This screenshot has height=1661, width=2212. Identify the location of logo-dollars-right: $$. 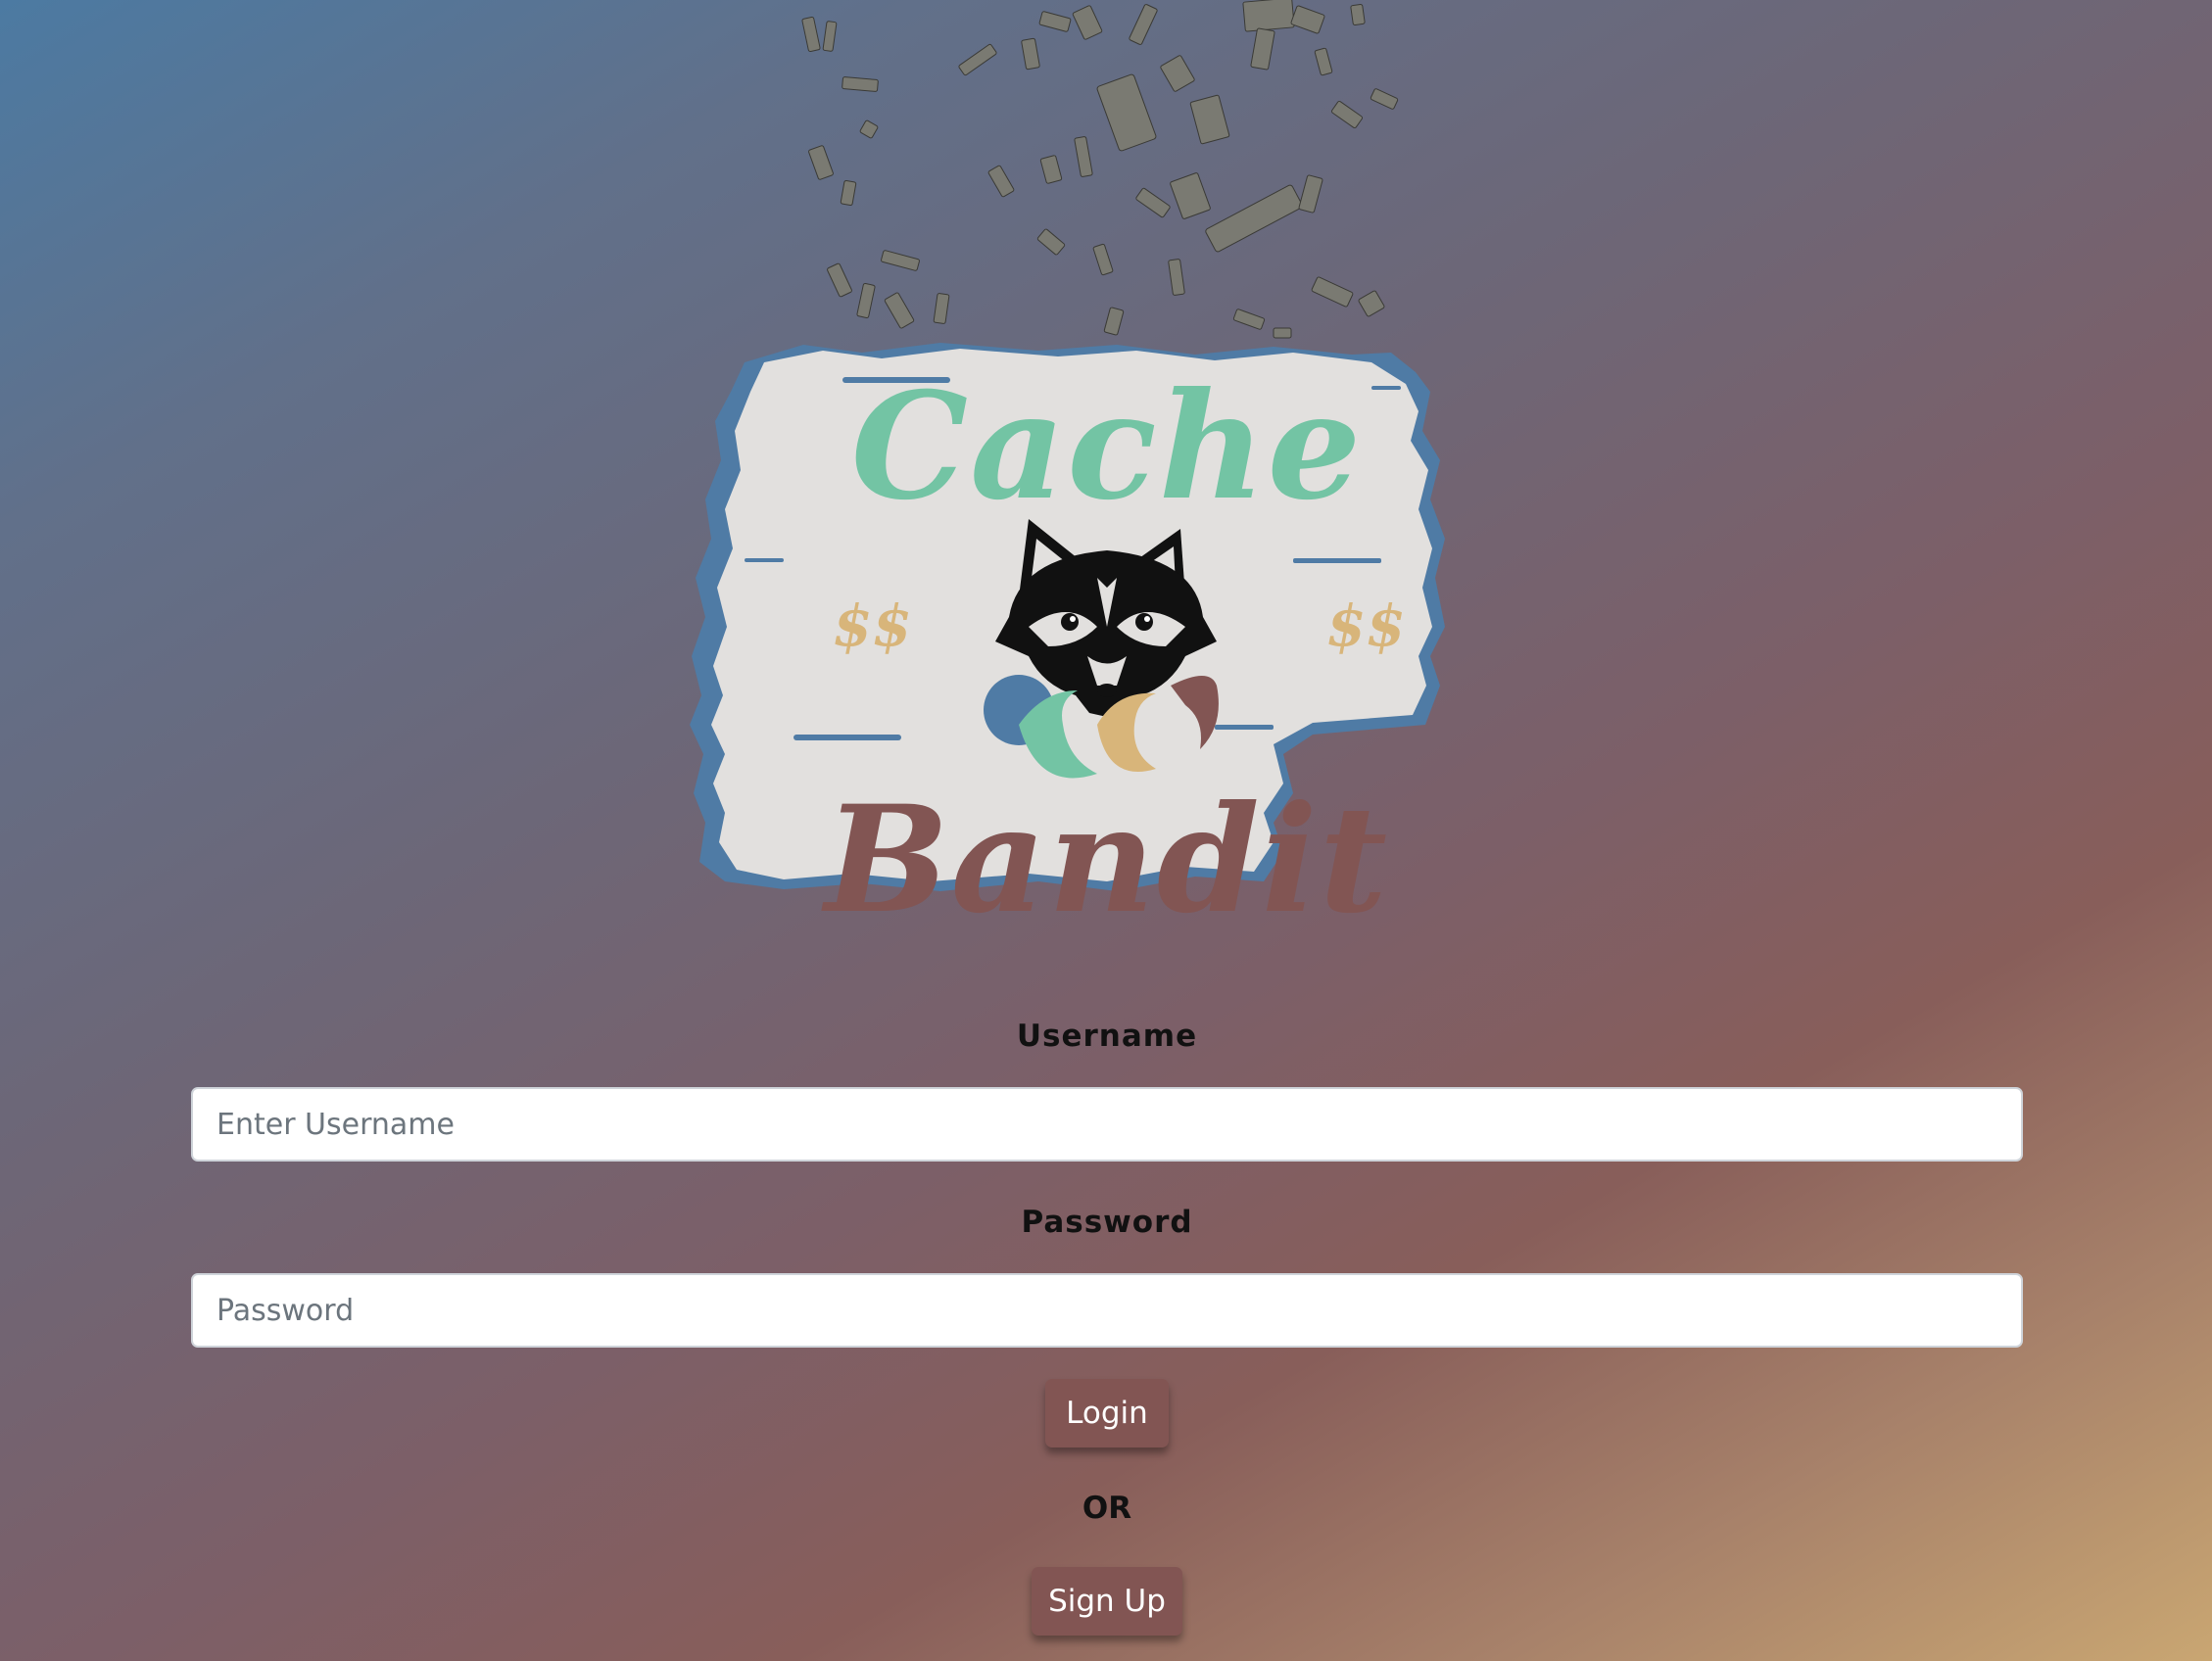
(1366, 626).